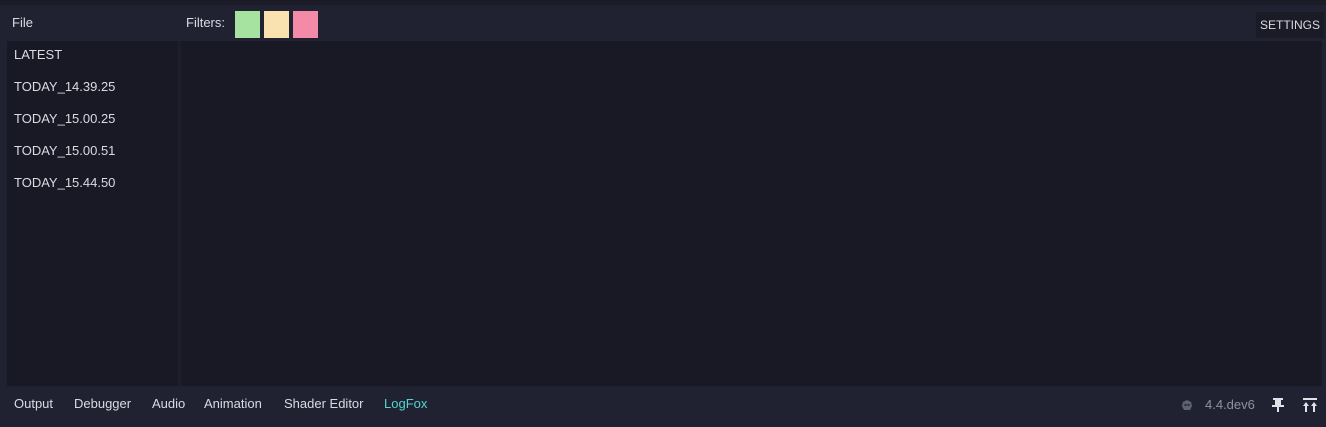  What do you see at coordinates (663, 2) in the screenshot?
I see `top-border` at bounding box center [663, 2].